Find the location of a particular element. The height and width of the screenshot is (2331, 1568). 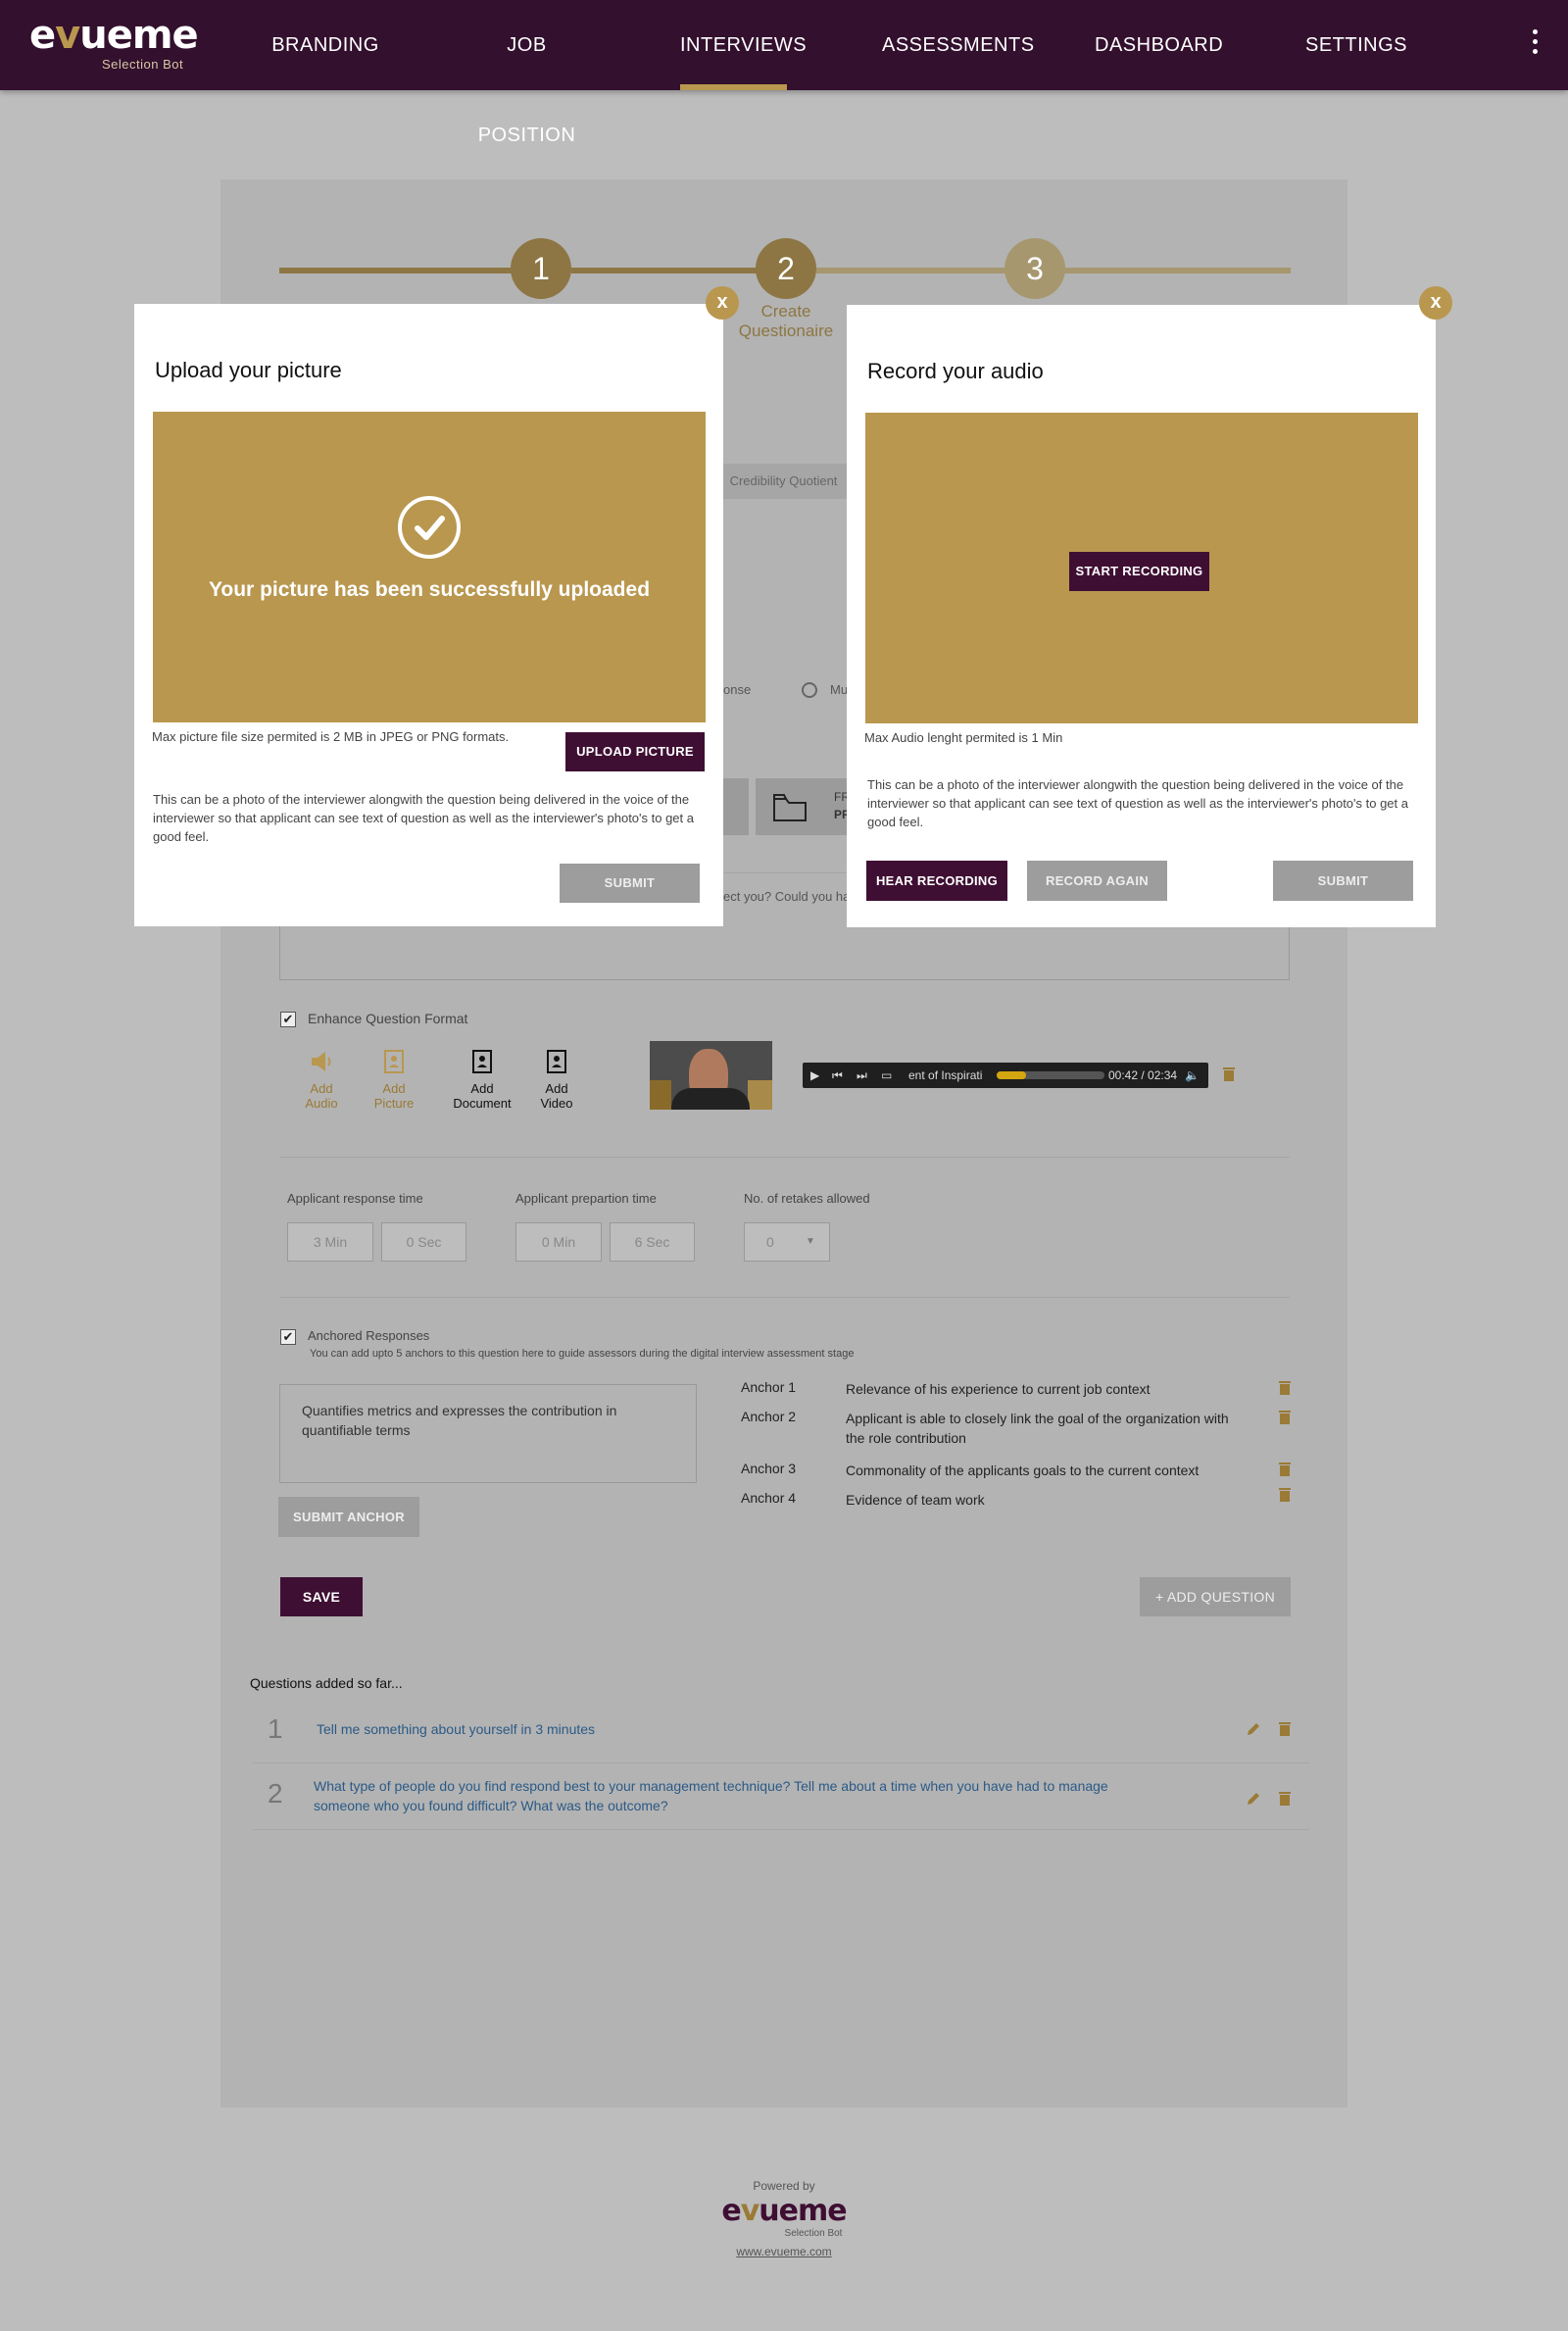

footer-logo-rest: ueme is located at coordinates (803, 2211).